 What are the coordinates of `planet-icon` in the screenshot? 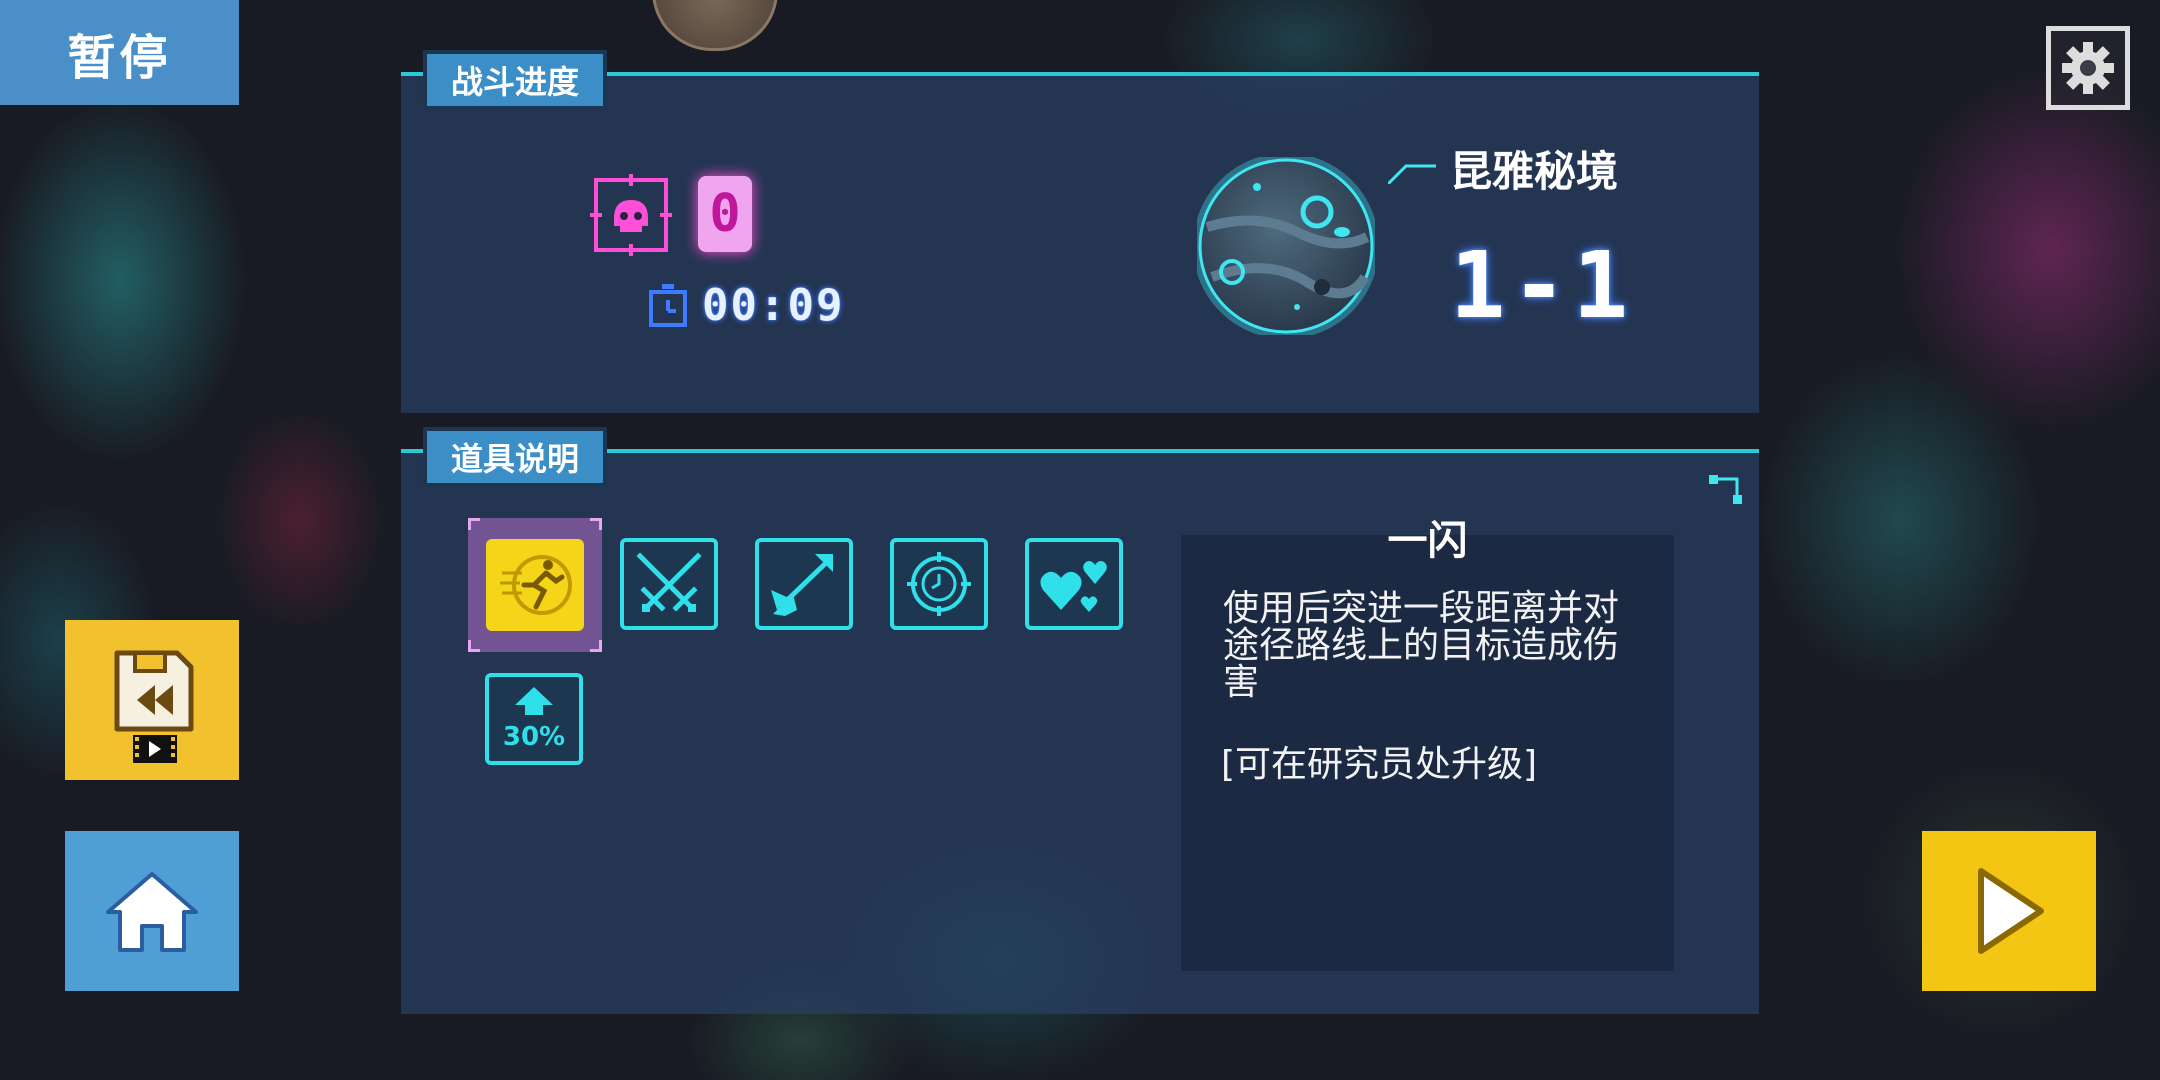 It's located at (1286, 246).